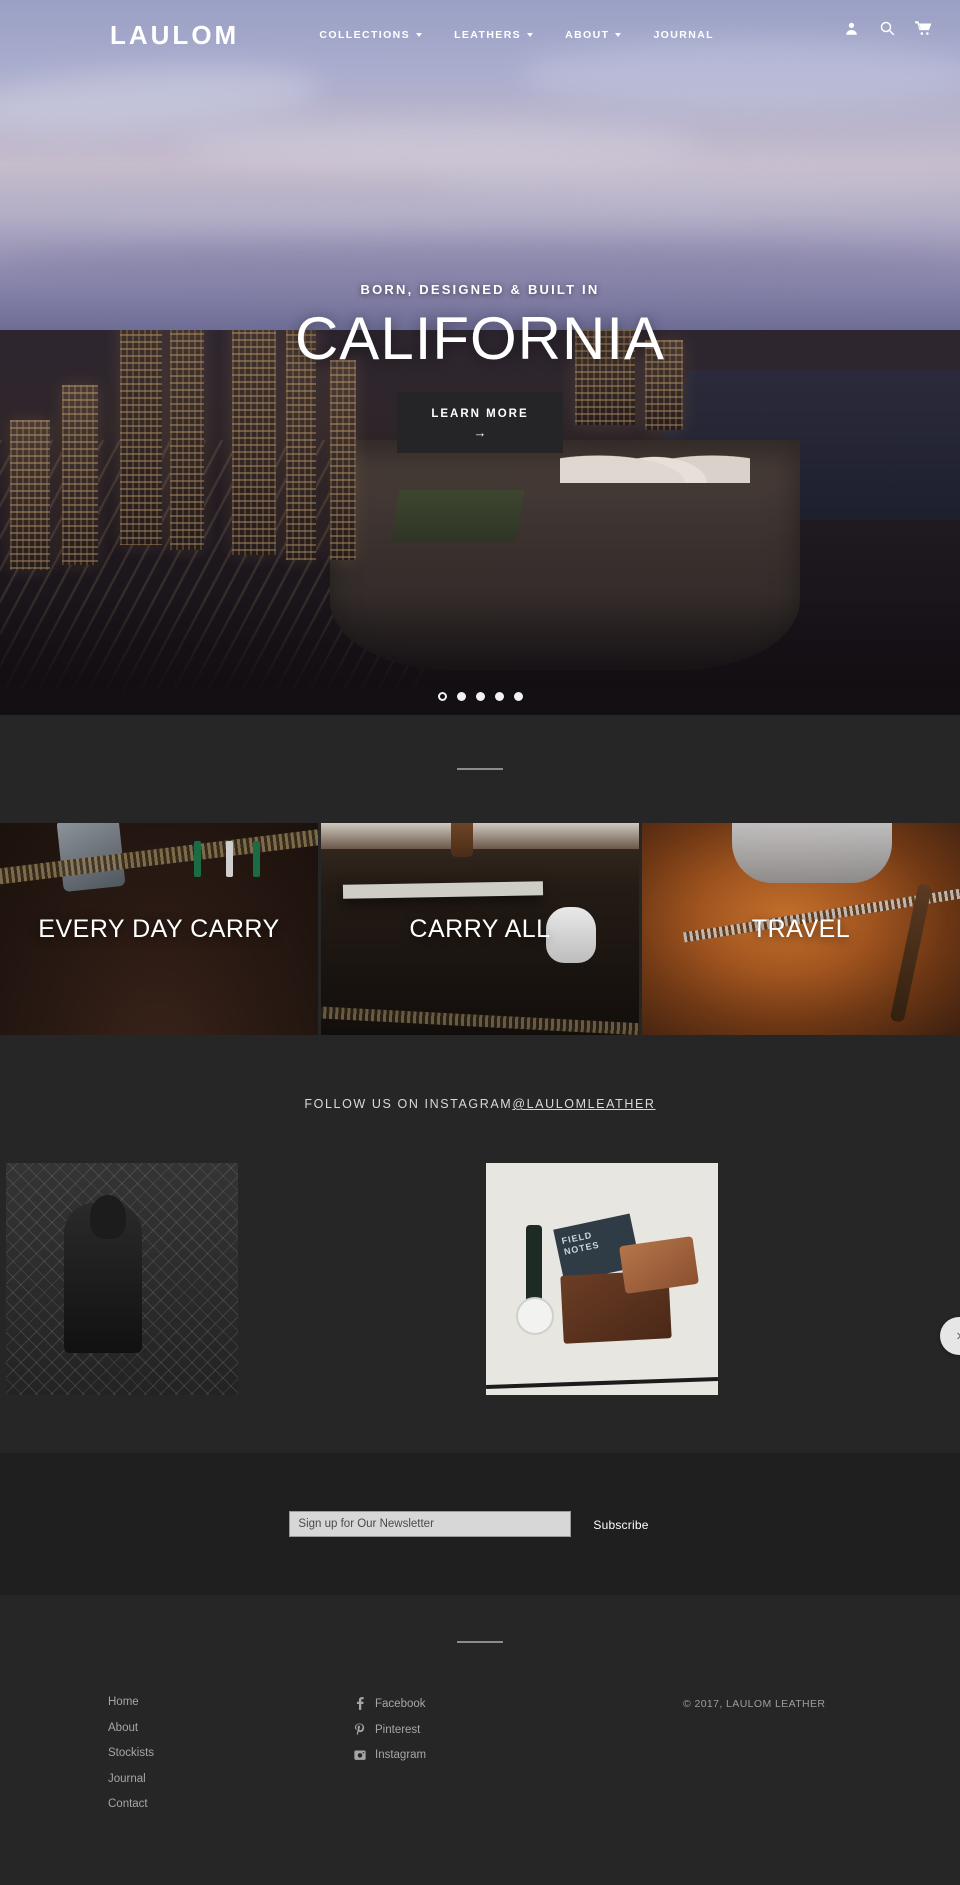 This screenshot has width=960, height=1885. I want to click on category-tile-every-day-carry: EVERY DAY CARRY, so click(159, 929).